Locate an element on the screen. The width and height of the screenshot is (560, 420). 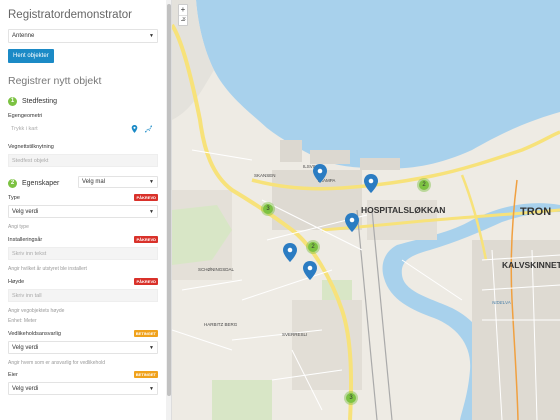
road-link-input: Stedfest objekt is located at coordinates (83, 160).